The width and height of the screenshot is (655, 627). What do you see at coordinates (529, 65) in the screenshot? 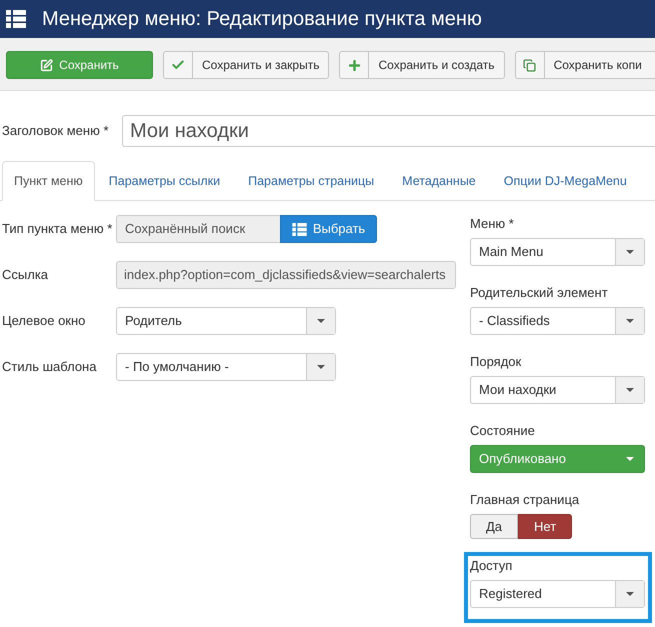
I see `copy-icon` at bounding box center [529, 65].